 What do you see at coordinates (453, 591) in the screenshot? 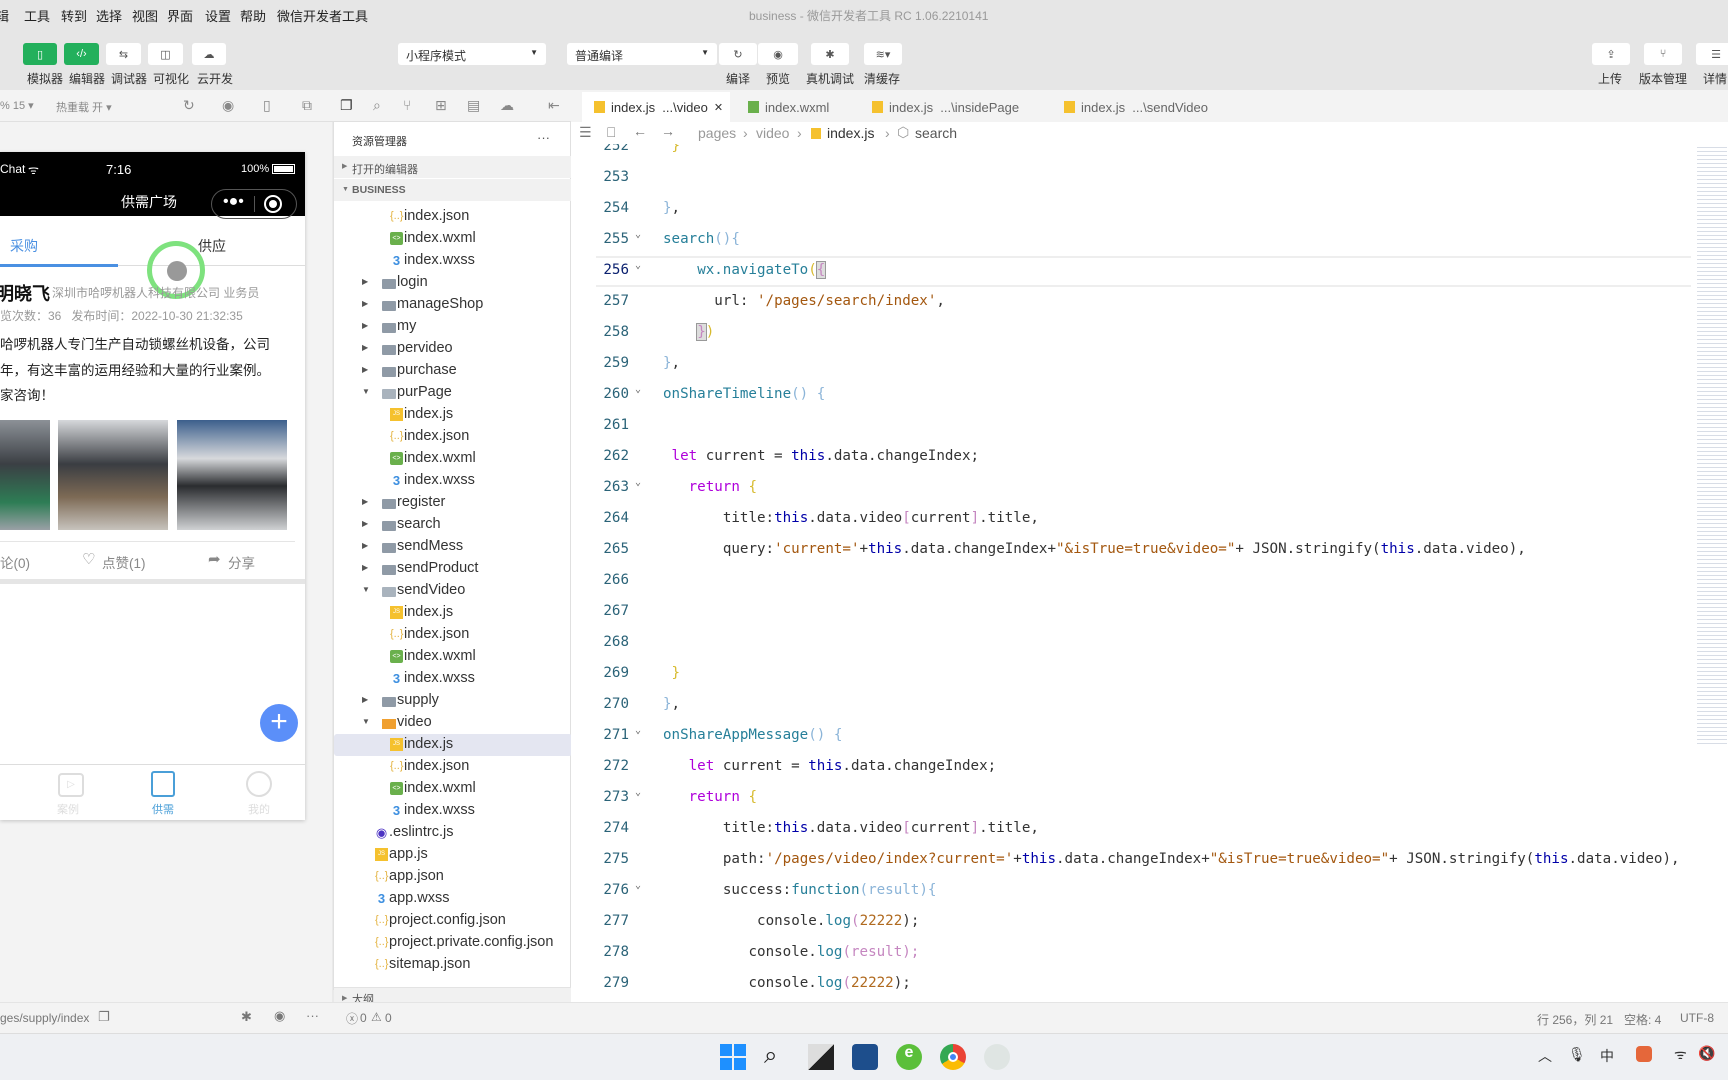
I see `folder-item: ▼ sendVideo` at bounding box center [453, 591].